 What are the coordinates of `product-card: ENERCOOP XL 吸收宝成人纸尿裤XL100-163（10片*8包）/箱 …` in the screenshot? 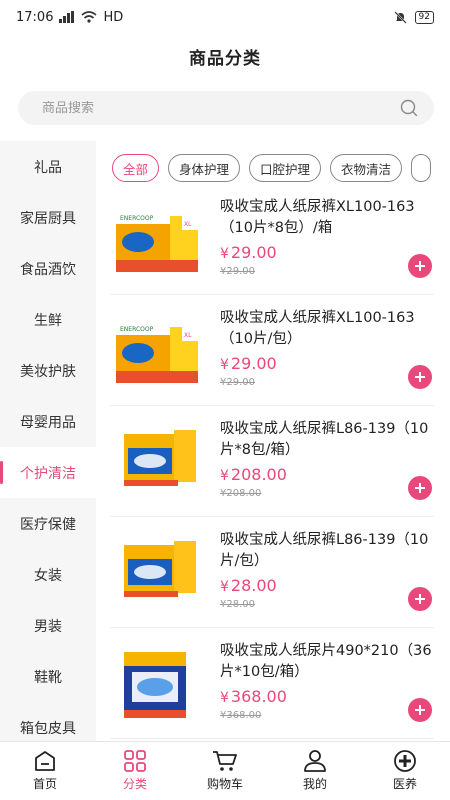 It's located at (272, 239).